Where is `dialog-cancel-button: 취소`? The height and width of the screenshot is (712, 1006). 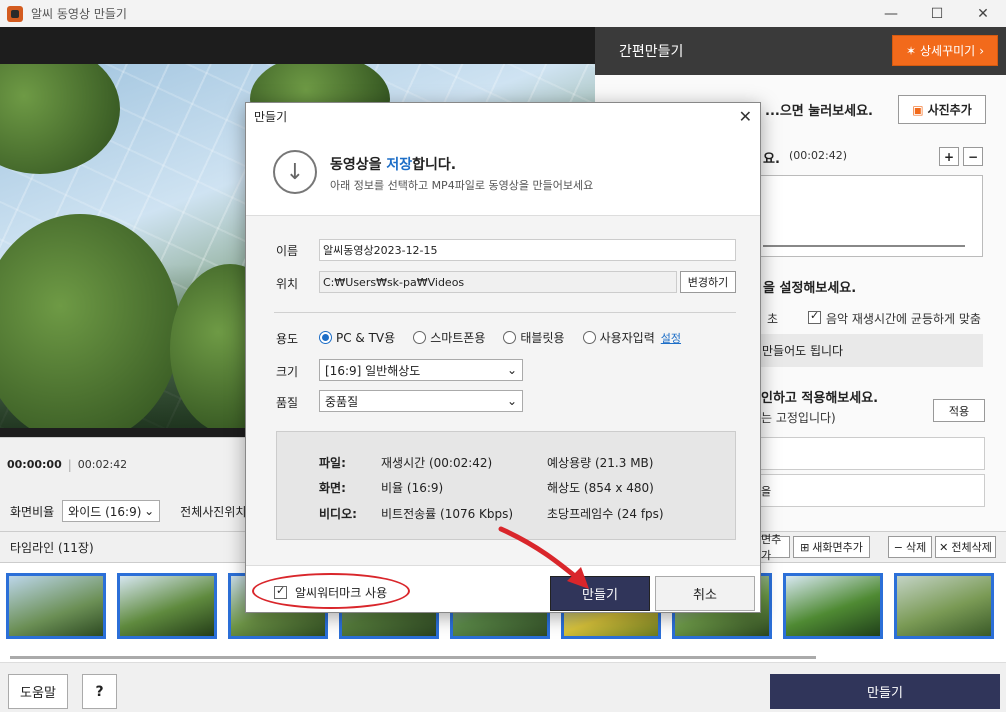
dialog-cancel-button: 취소 is located at coordinates (705, 593).